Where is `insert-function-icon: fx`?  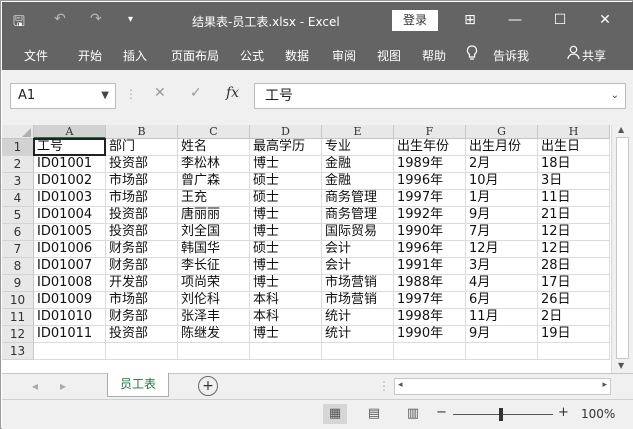
insert-function-icon: fx is located at coordinates (232, 93).